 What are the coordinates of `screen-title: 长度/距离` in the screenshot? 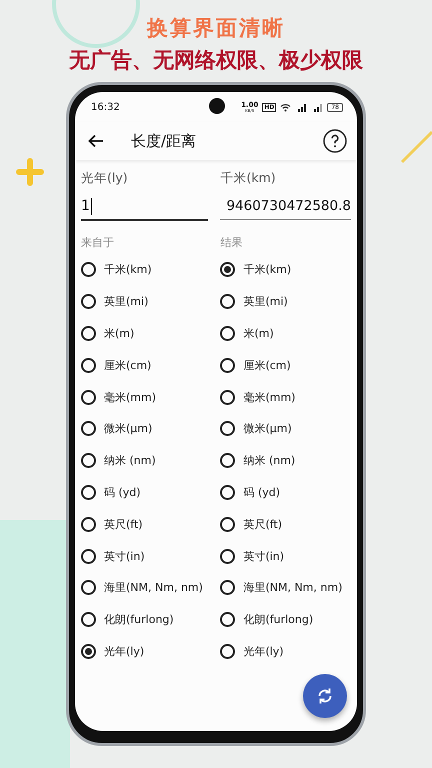 It's located at (164, 141).